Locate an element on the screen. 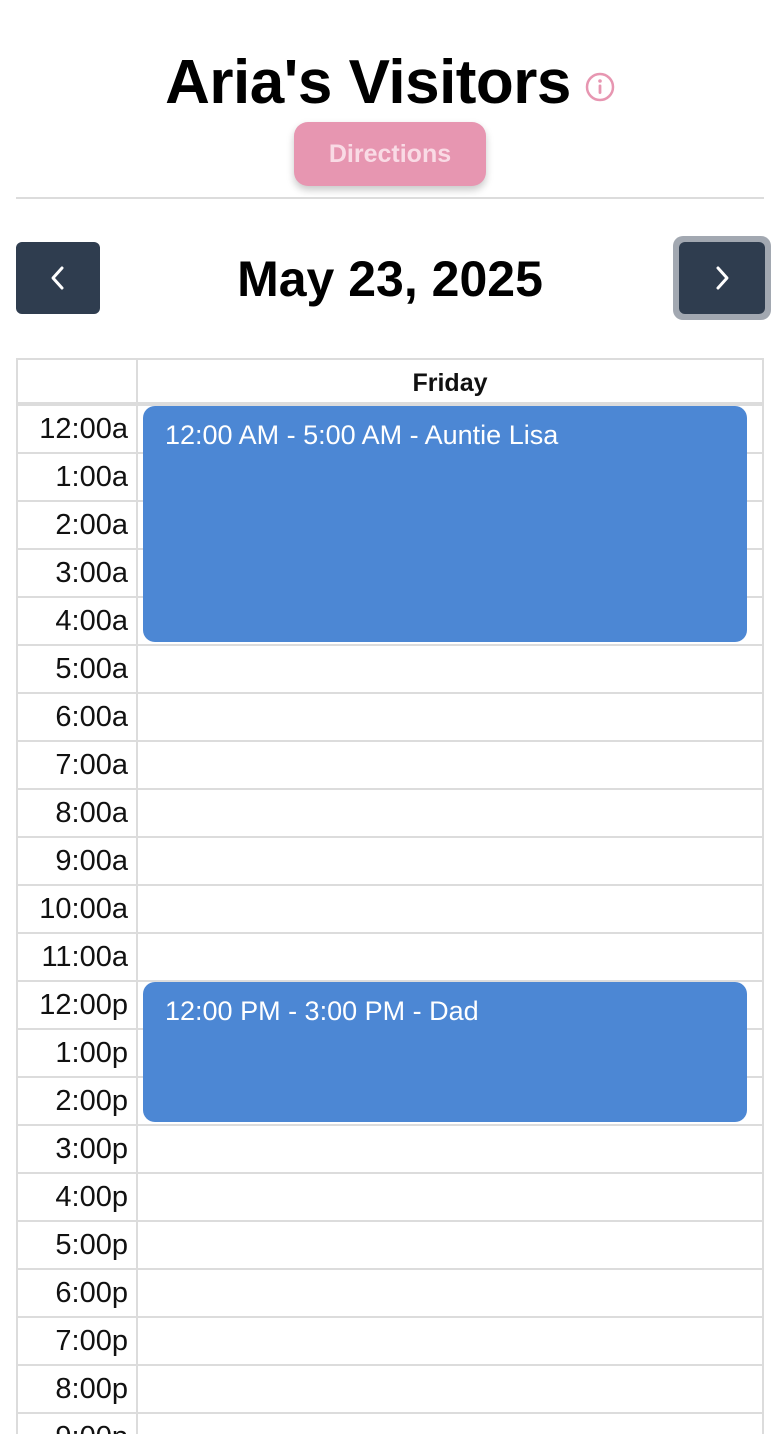  next-day-button is located at coordinates (722, 278).